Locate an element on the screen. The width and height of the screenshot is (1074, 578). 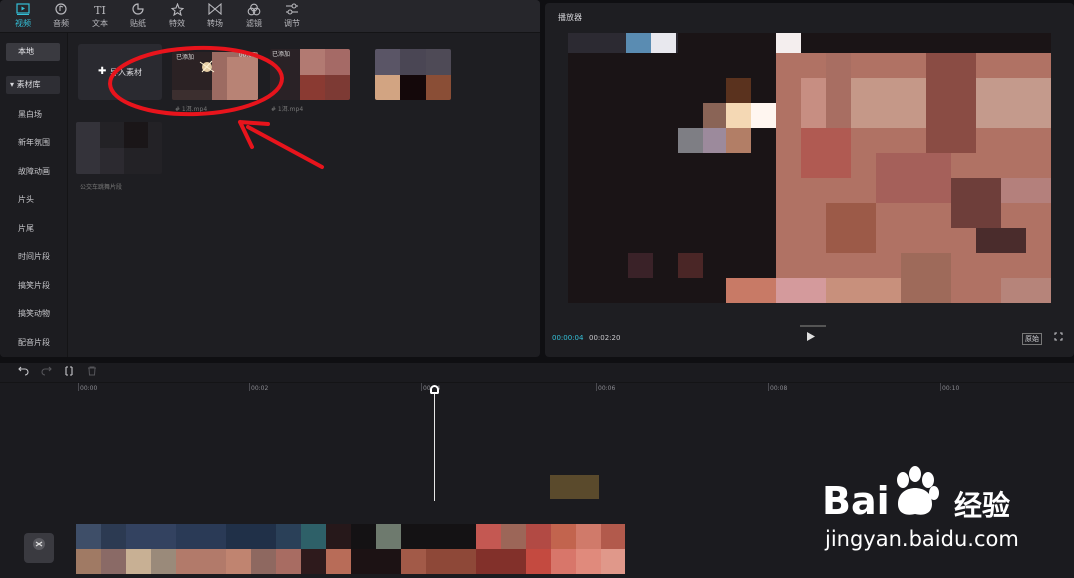
tick-label: 00:10 is located at coordinates (951, 388).